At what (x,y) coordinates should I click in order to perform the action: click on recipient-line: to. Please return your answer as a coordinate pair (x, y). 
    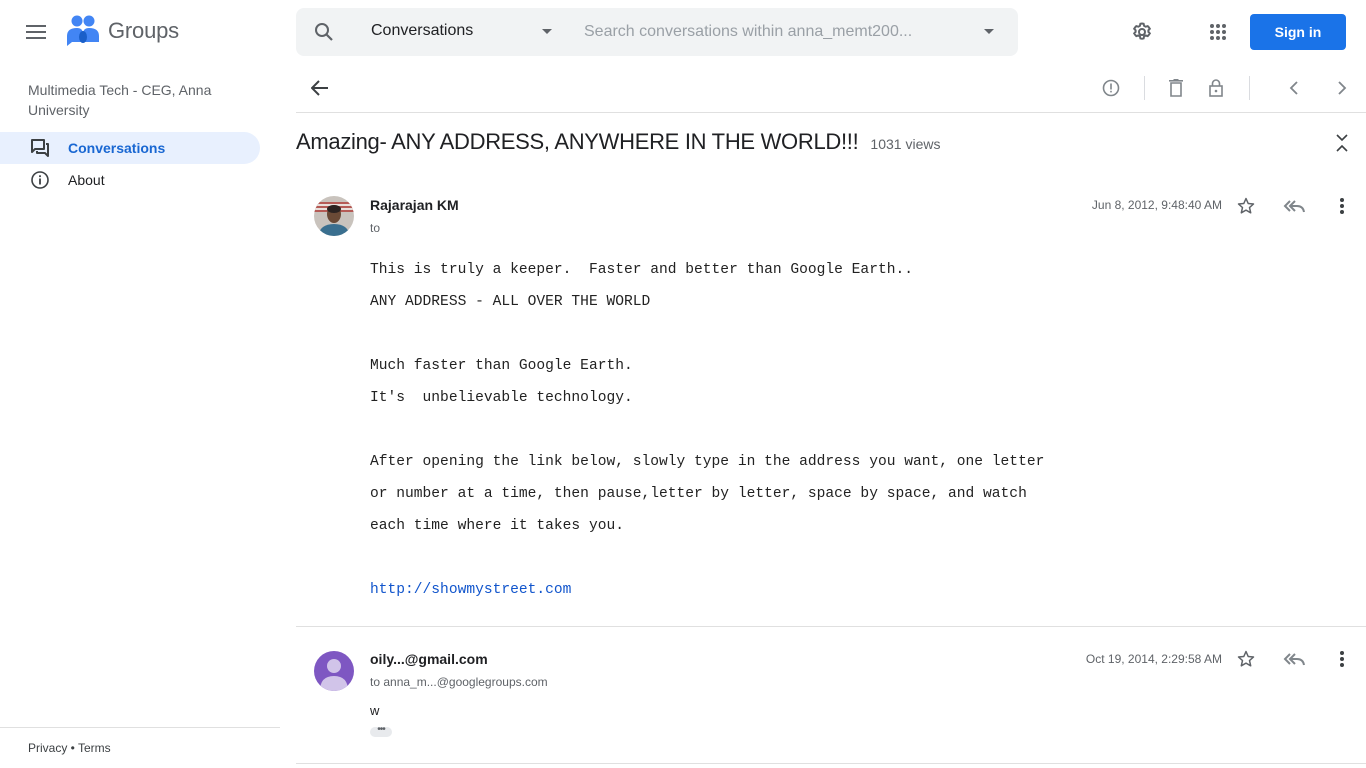
    Looking at the image, I should click on (375, 228).